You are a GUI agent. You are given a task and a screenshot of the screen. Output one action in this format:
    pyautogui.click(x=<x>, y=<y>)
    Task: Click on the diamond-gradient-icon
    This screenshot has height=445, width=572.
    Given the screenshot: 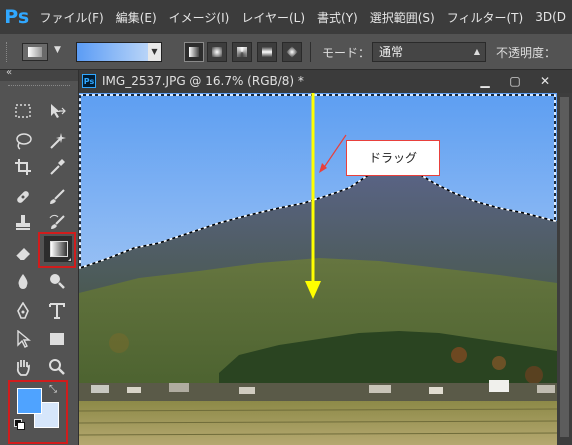 What is the action you would take?
    pyautogui.click(x=292, y=52)
    